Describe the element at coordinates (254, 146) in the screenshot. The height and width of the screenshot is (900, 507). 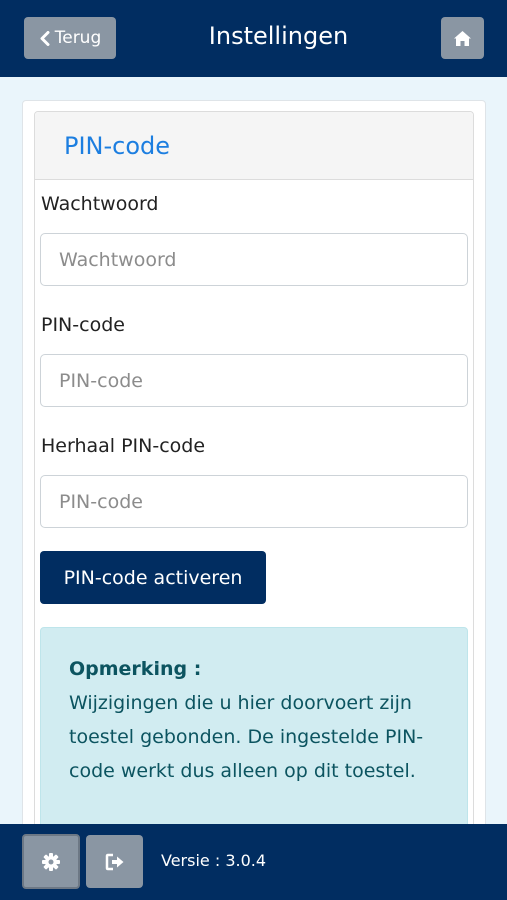
I see `card-header: PIN-code` at that location.